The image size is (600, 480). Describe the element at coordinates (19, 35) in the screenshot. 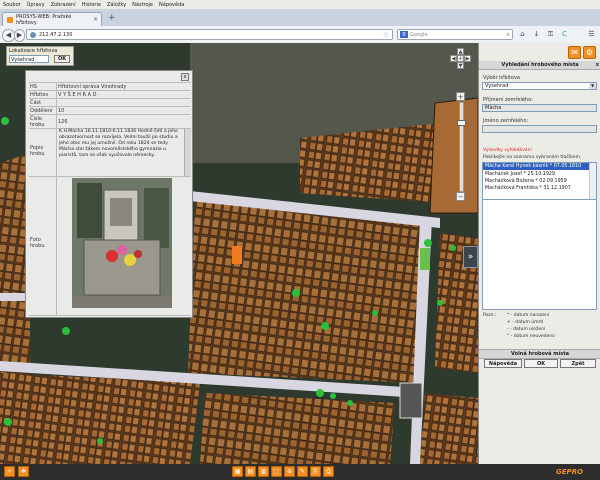

I see `forward-button: ▶` at that location.